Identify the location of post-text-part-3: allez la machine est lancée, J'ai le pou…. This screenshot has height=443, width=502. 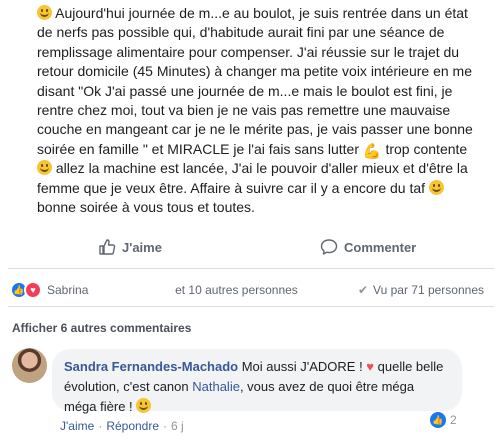
(252, 178).